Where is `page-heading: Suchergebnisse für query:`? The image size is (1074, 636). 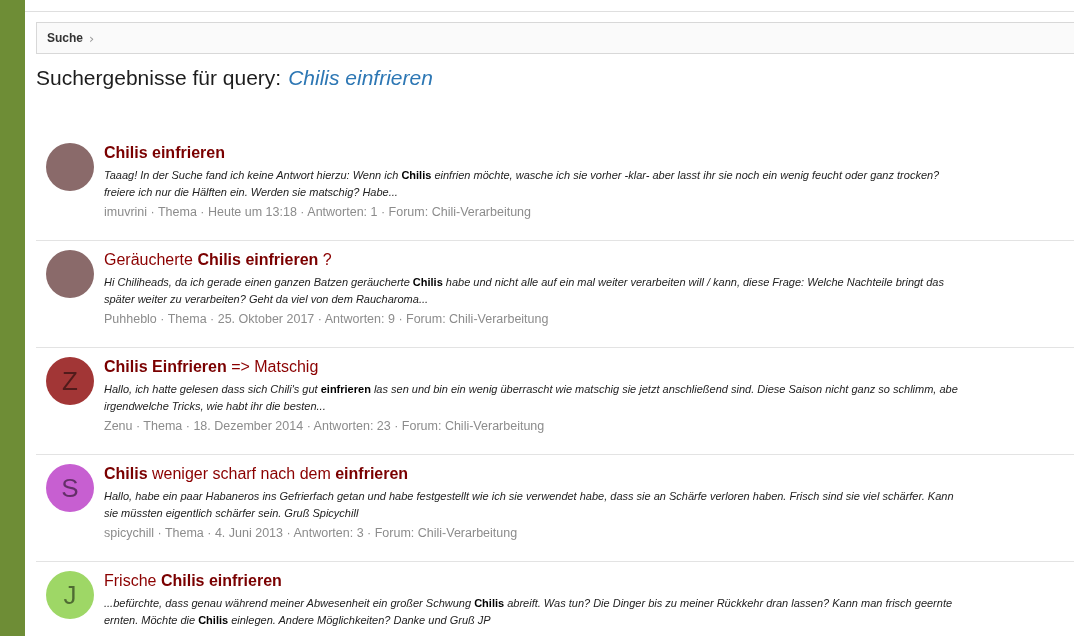 page-heading: Suchergebnisse für query: is located at coordinates (159, 78).